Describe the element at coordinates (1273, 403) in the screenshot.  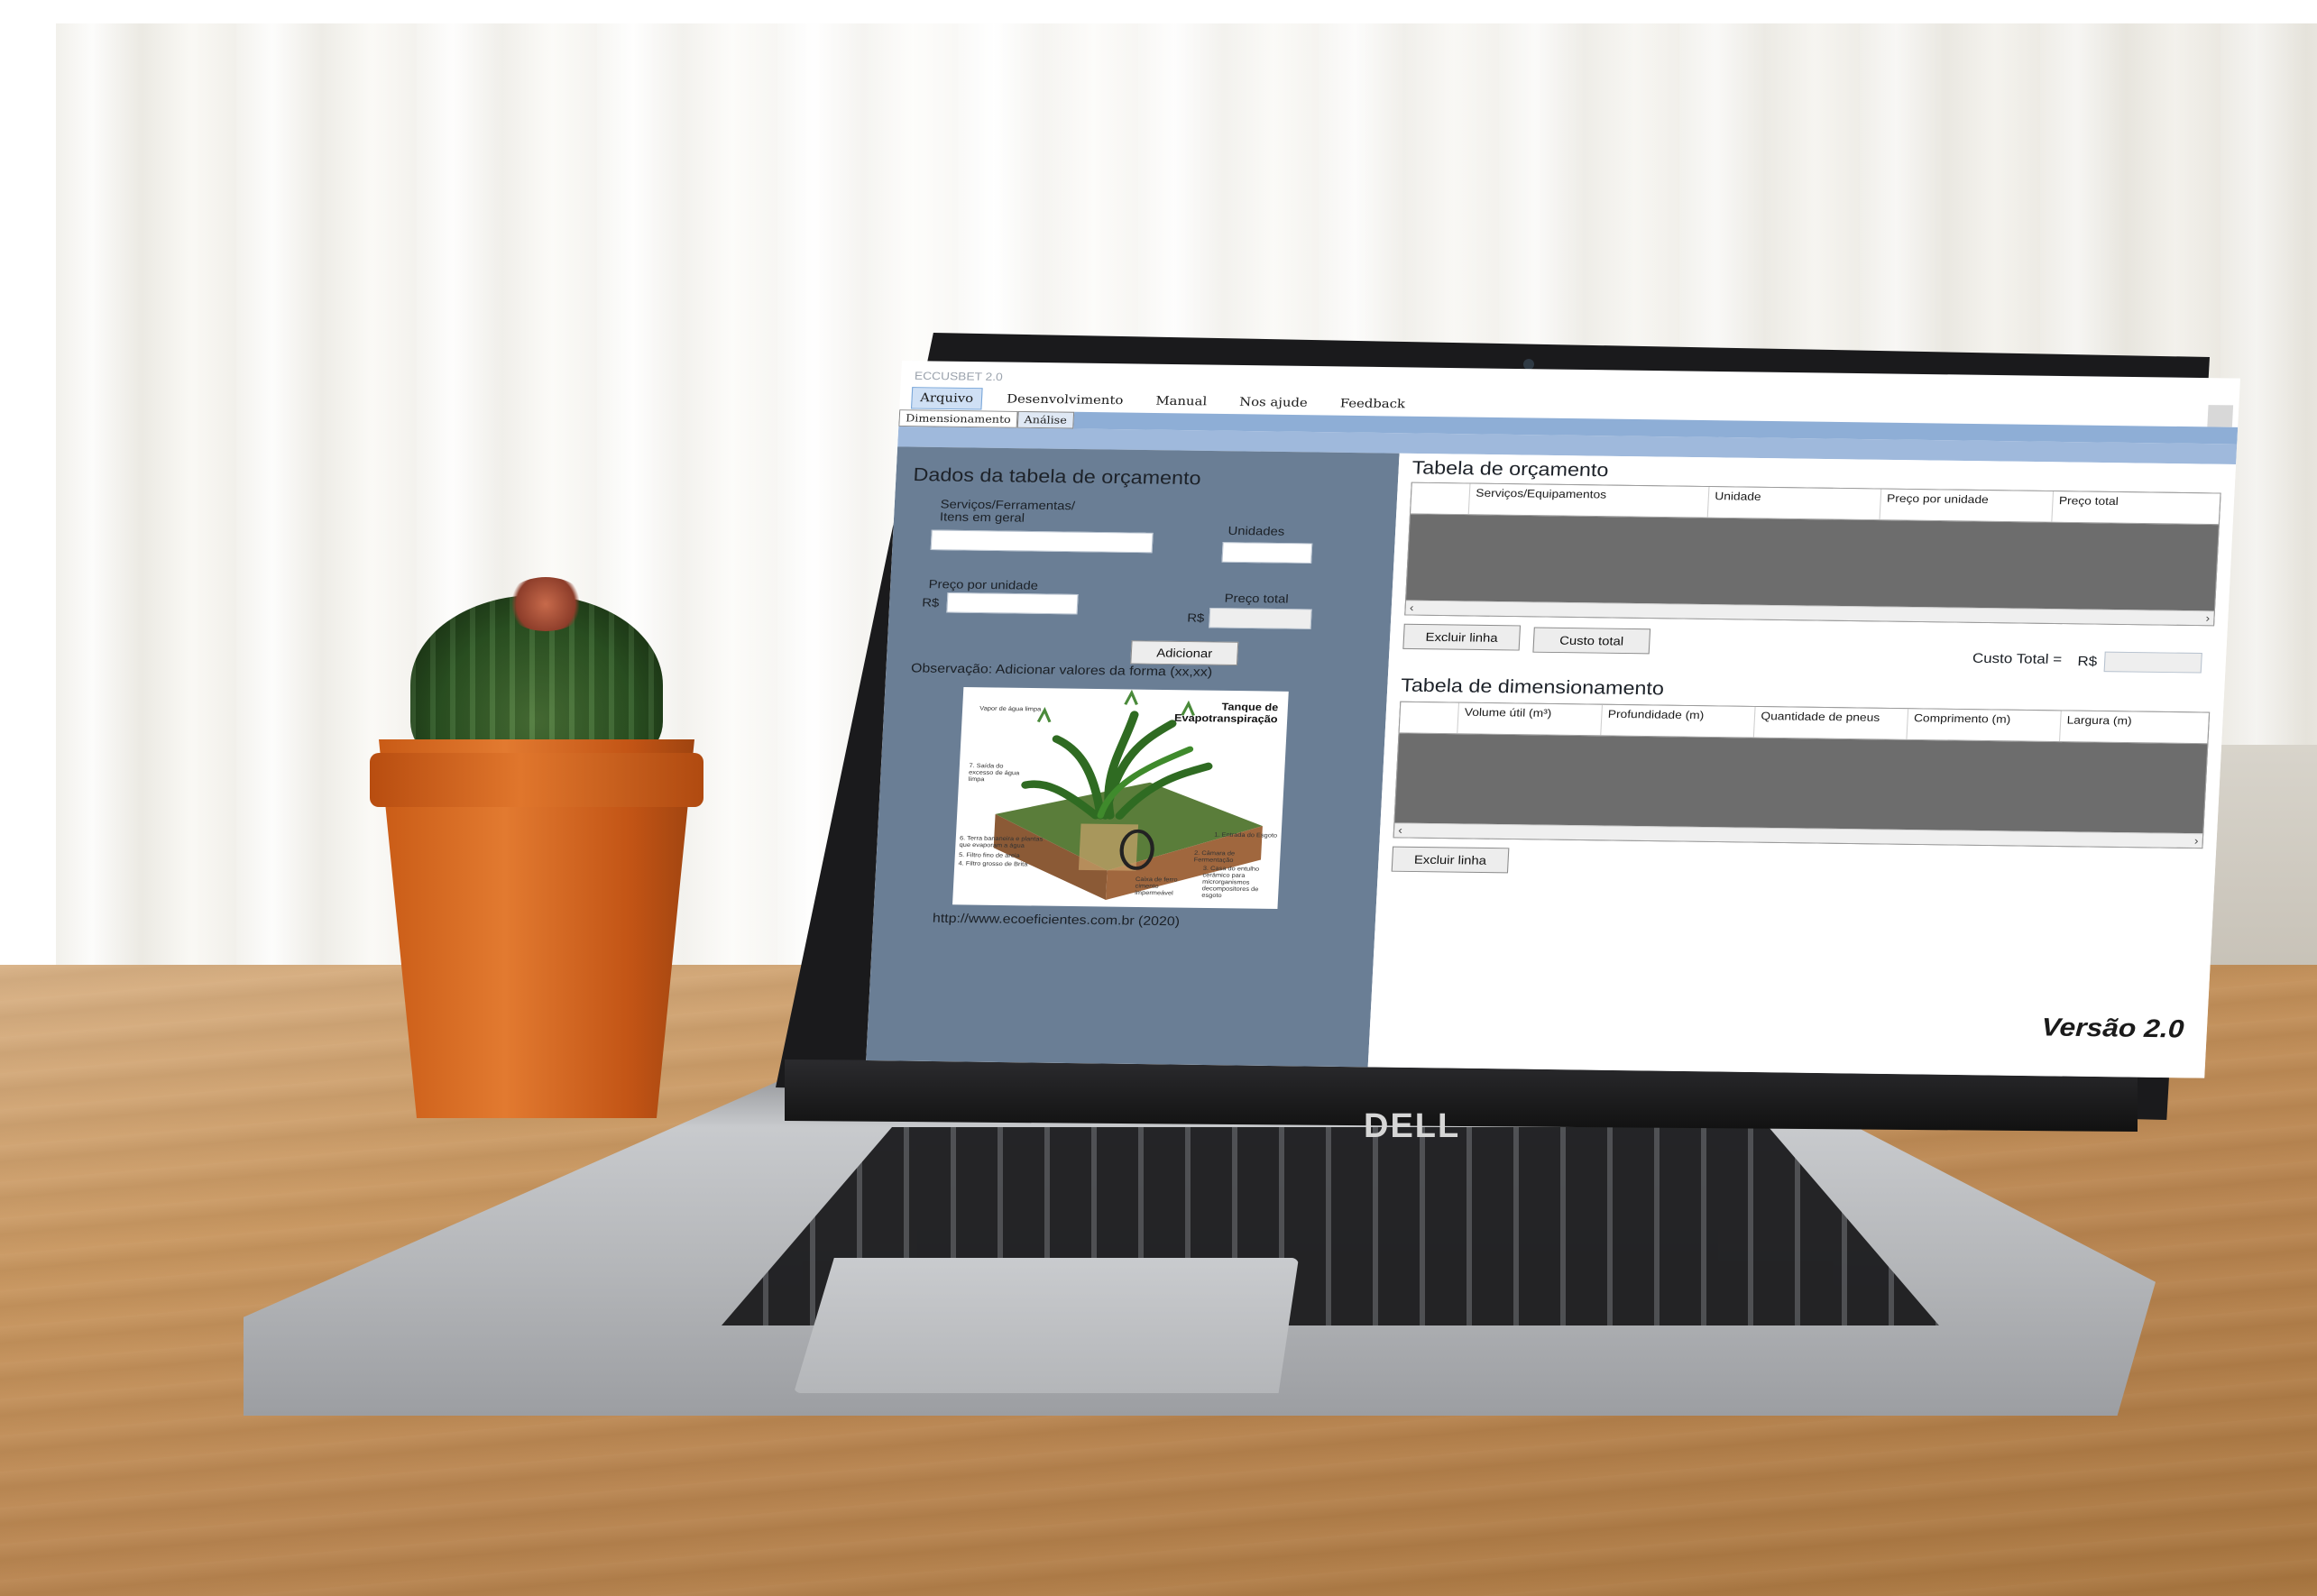
I see `menu-nos-ajude: Nos ajude` at that location.